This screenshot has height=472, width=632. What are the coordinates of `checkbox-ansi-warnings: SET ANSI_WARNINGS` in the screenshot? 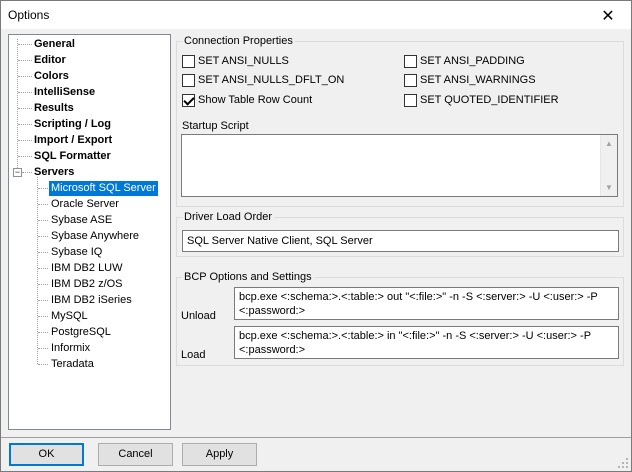 It's located at (470, 80).